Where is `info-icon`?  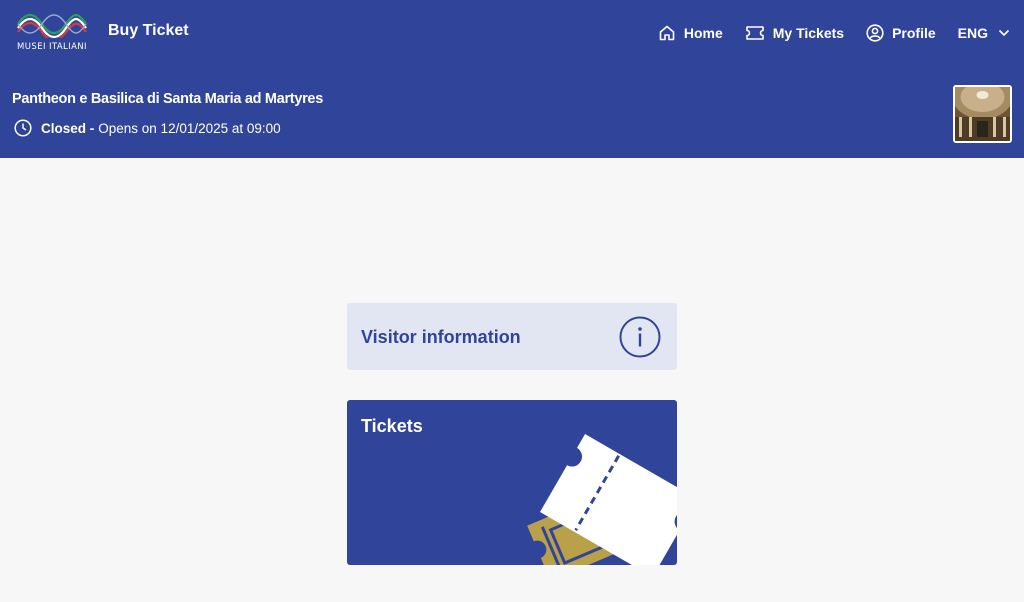 info-icon is located at coordinates (640, 337).